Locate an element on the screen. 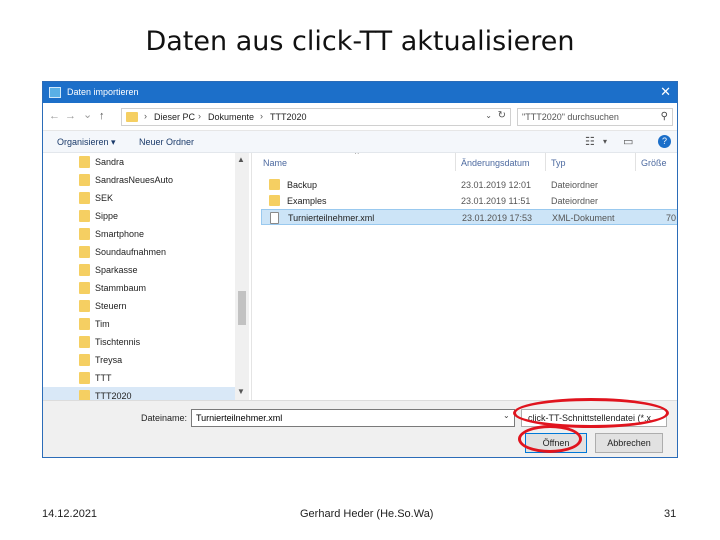 This screenshot has width=720, height=540. filetype-select: click-TT-Schnittstellendatei (*.x is located at coordinates (594, 418).